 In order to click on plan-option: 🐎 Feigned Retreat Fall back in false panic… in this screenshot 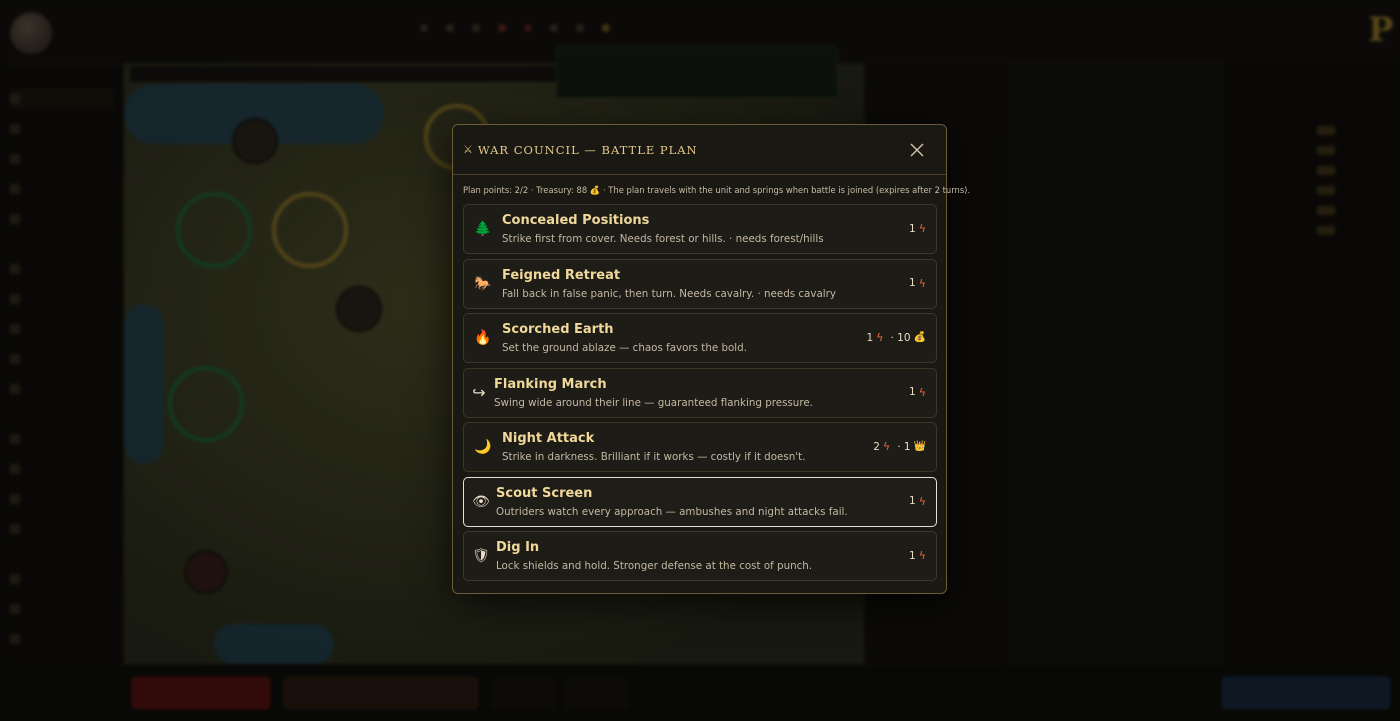, I will do `click(700, 283)`.